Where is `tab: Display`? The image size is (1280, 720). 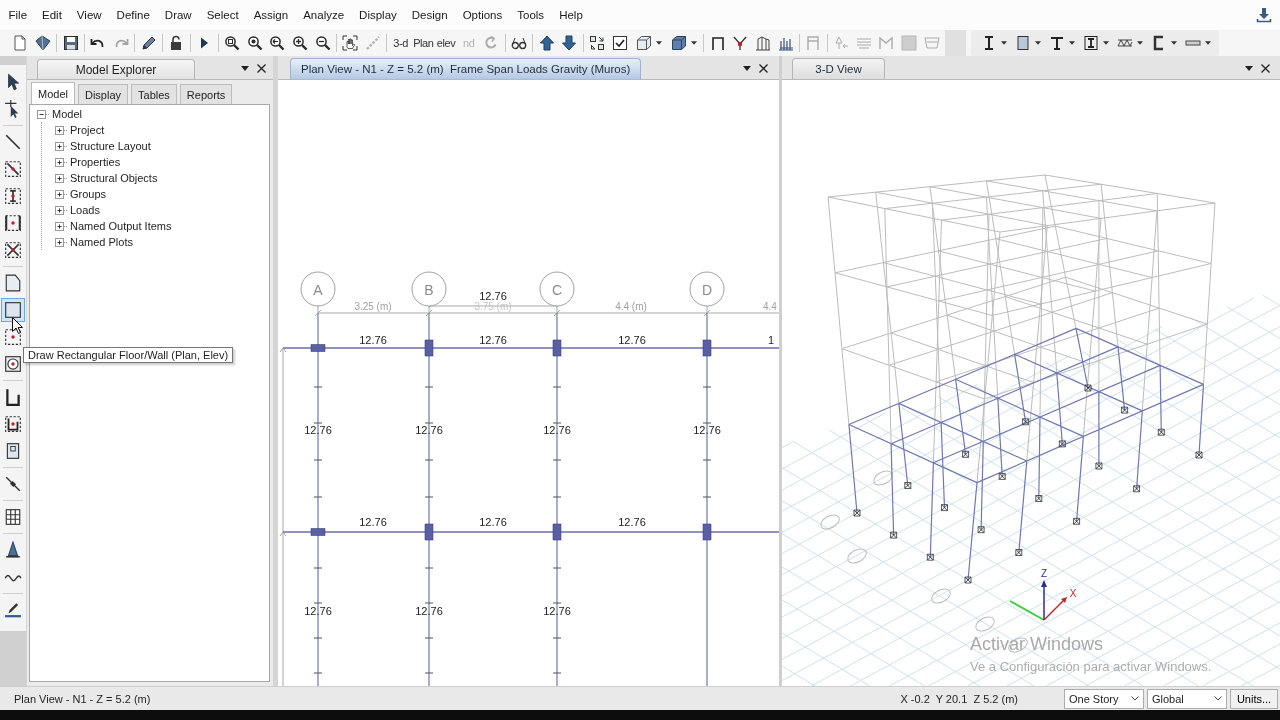
tab: Display is located at coordinates (103, 94).